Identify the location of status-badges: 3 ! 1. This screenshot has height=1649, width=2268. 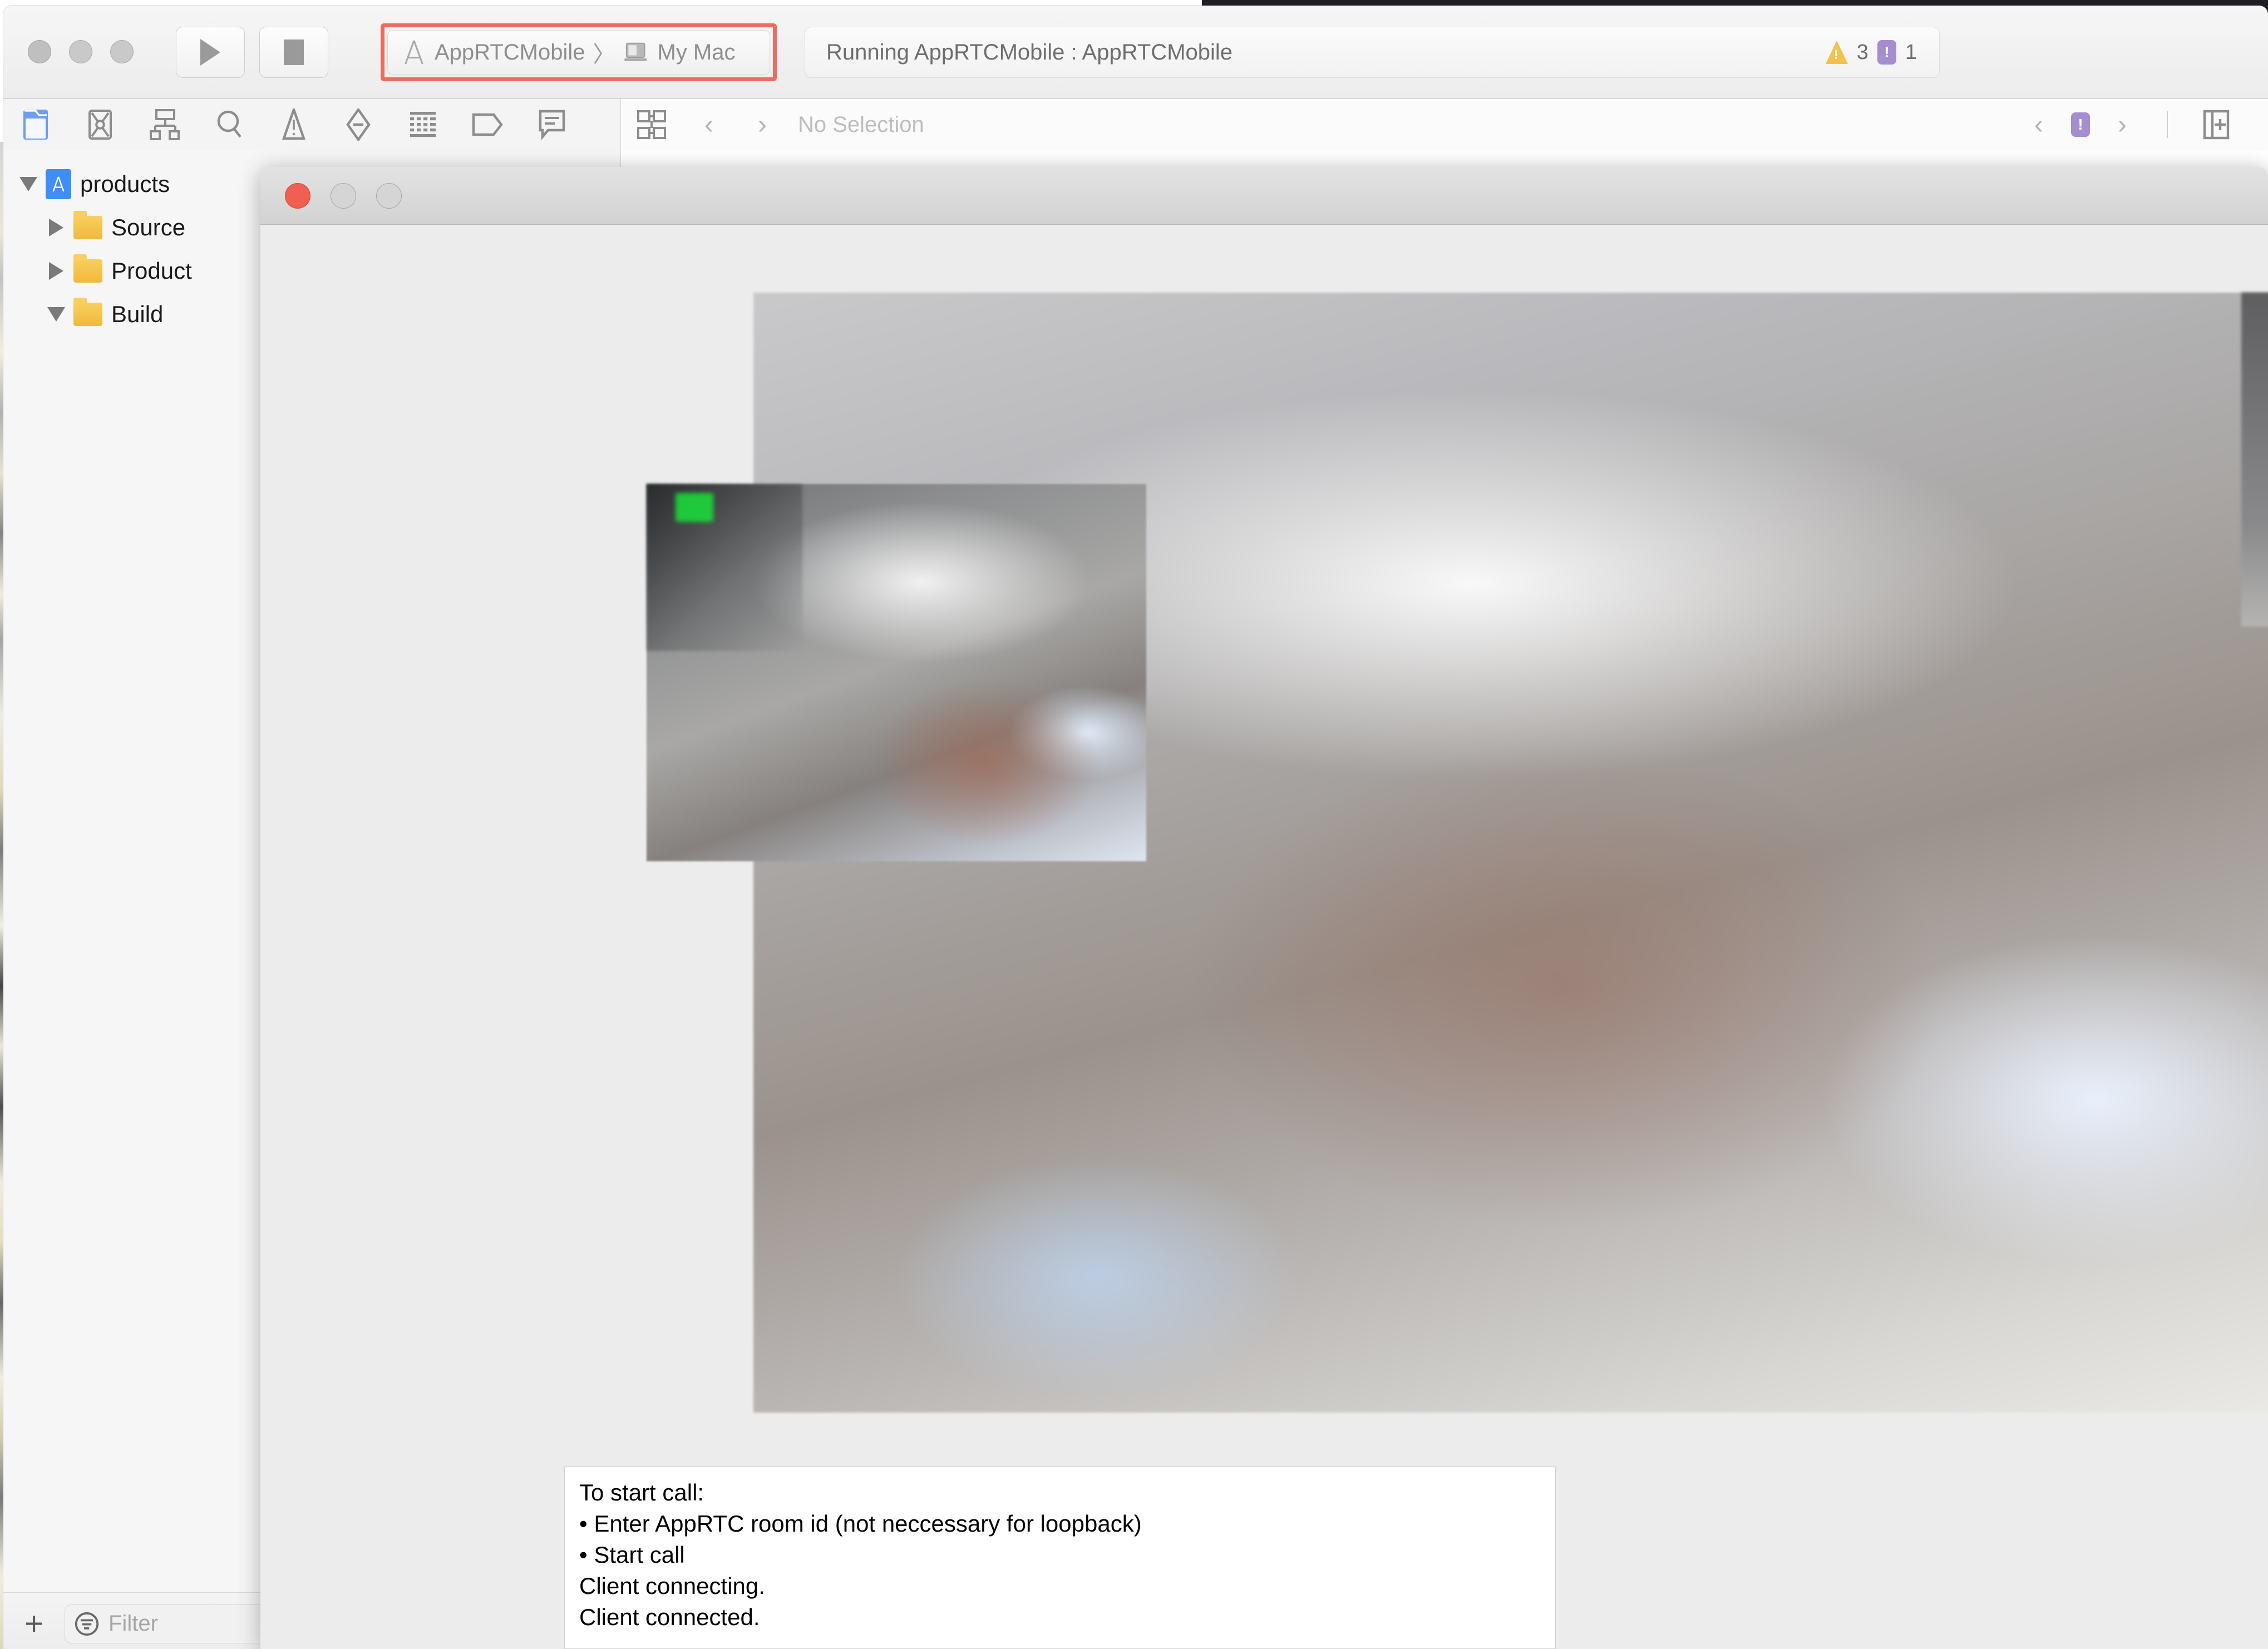
(1871, 52).